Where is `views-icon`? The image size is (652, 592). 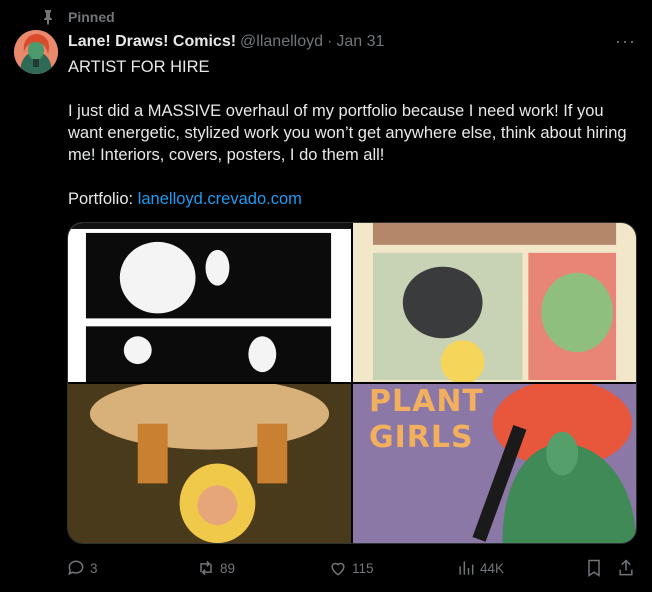 views-icon is located at coordinates (466, 568).